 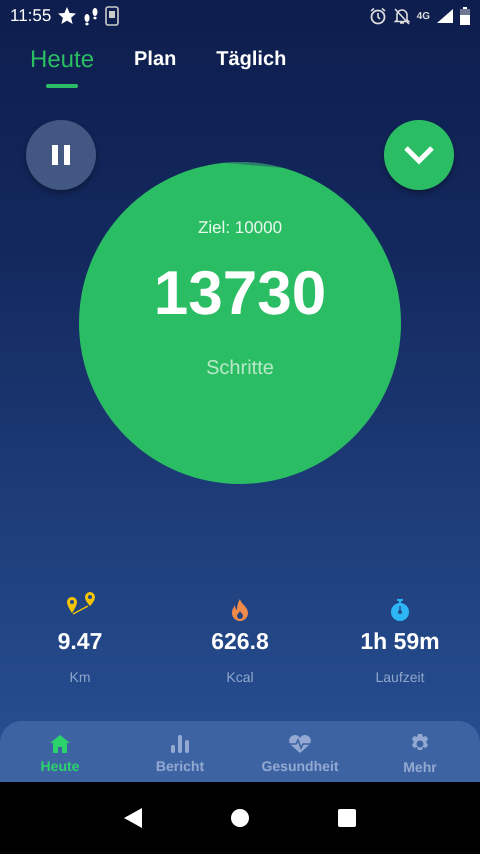 What do you see at coordinates (62, 62) in the screenshot?
I see `tab: Heute` at bounding box center [62, 62].